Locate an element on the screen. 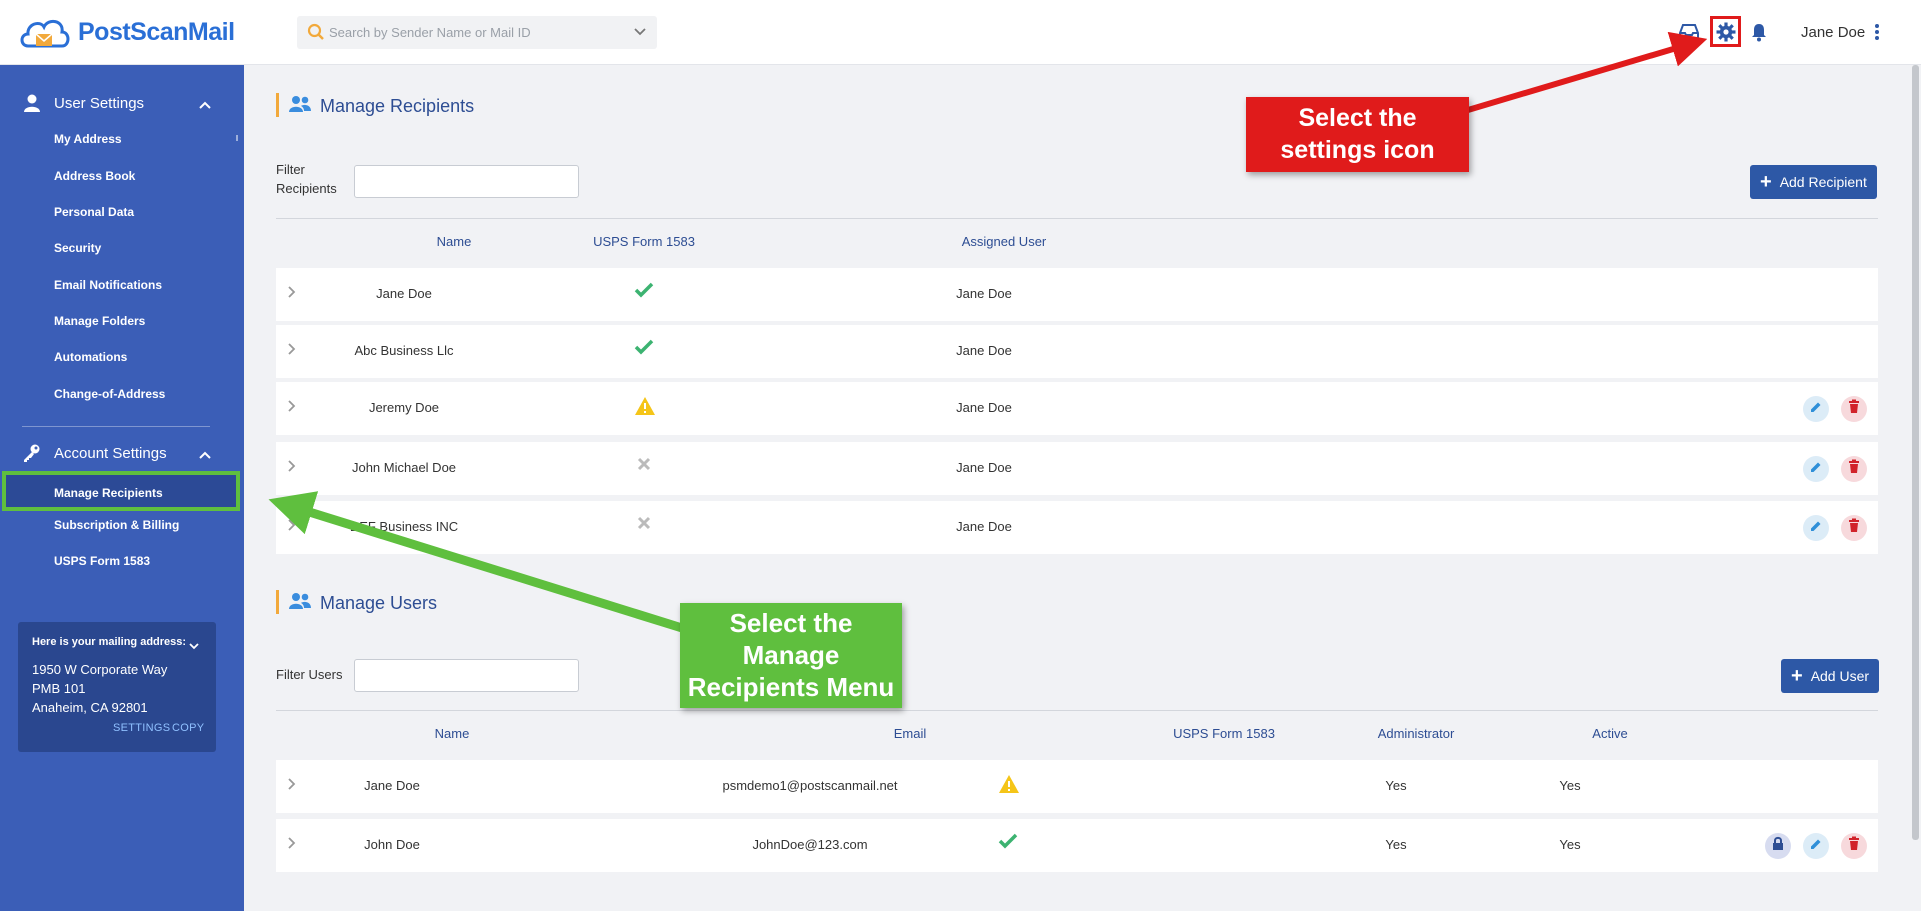 This screenshot has width=1921, height=911. table-row: DEF Business INC Jane Doe is located at coordinates (1077, 527).